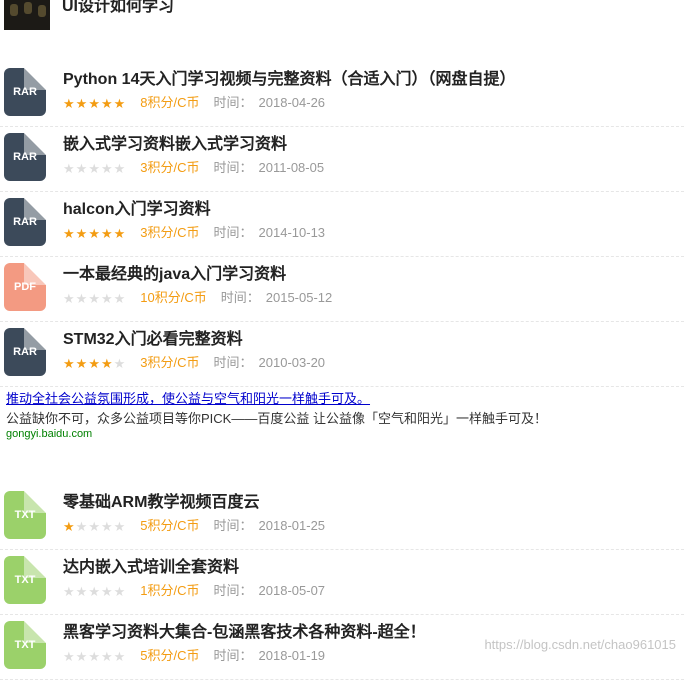 This screenshot has width=684, height=680. Describe the element at coordinates (342, 224) in the screenshot. I see `list-item: RAR halcon入门学习资料 ★★★★★ 3积分/C币 时间： 2014-10-13` at that location.